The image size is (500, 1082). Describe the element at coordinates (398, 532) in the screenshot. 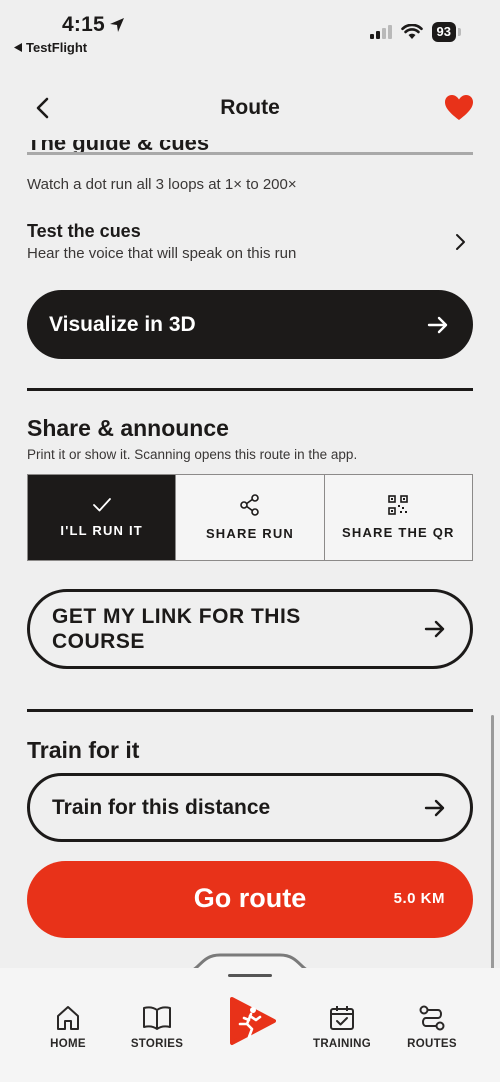

I see `option-label: SHARE THE QR` at that location.